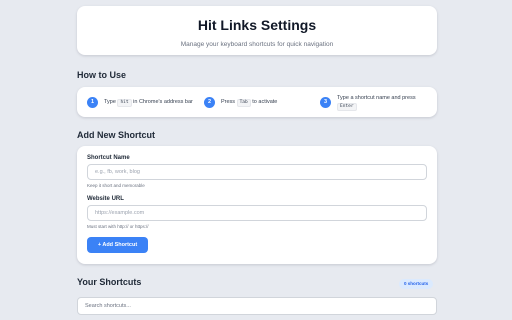 This screenshot has height=320, width=512. I want to click on add-shortcut-heading: Add New Shortcut, so click(116, 135).